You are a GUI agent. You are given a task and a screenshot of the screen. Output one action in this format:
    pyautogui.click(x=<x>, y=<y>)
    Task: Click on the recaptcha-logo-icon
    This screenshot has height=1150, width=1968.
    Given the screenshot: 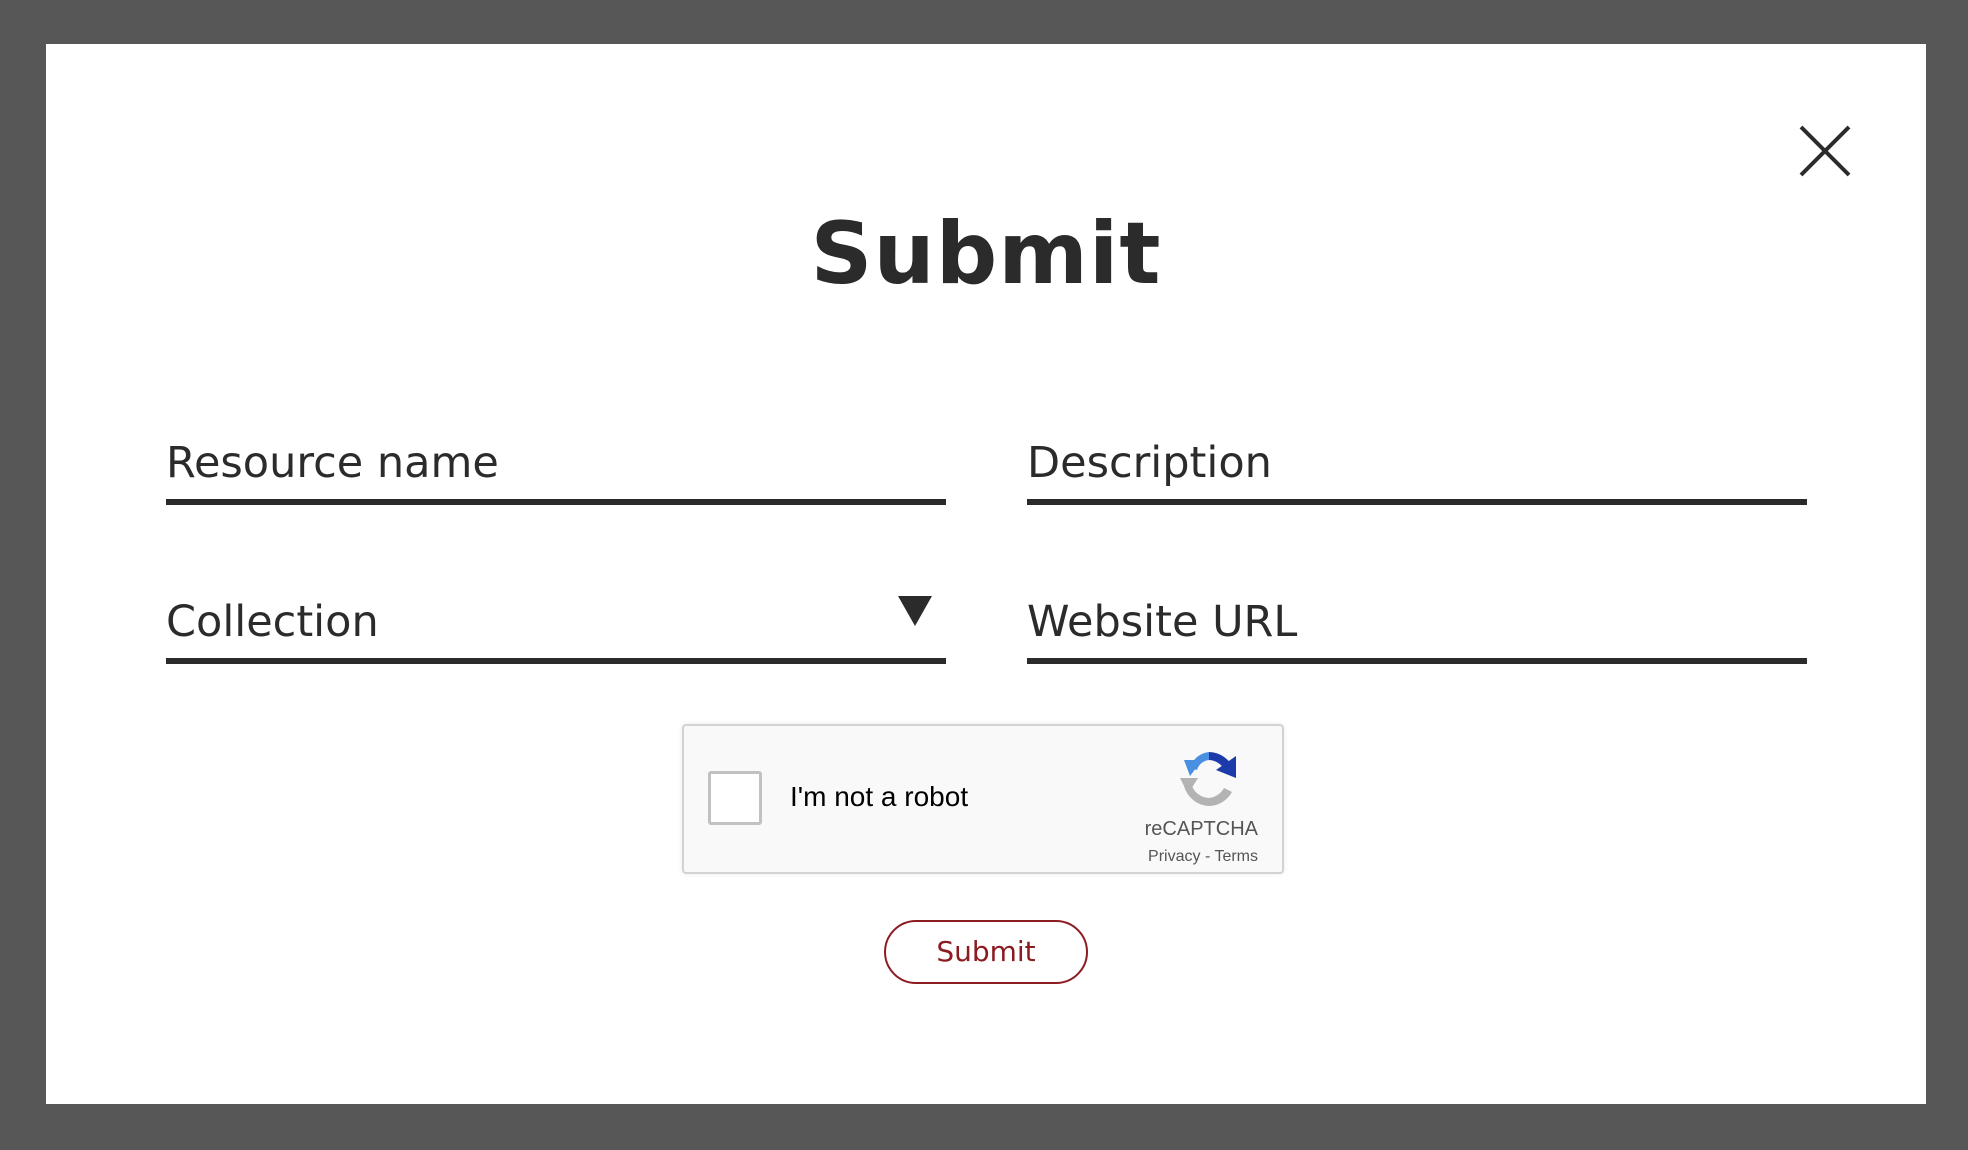 What is the action you would take?
    pyautogui.click(x=1208, y=779)
    